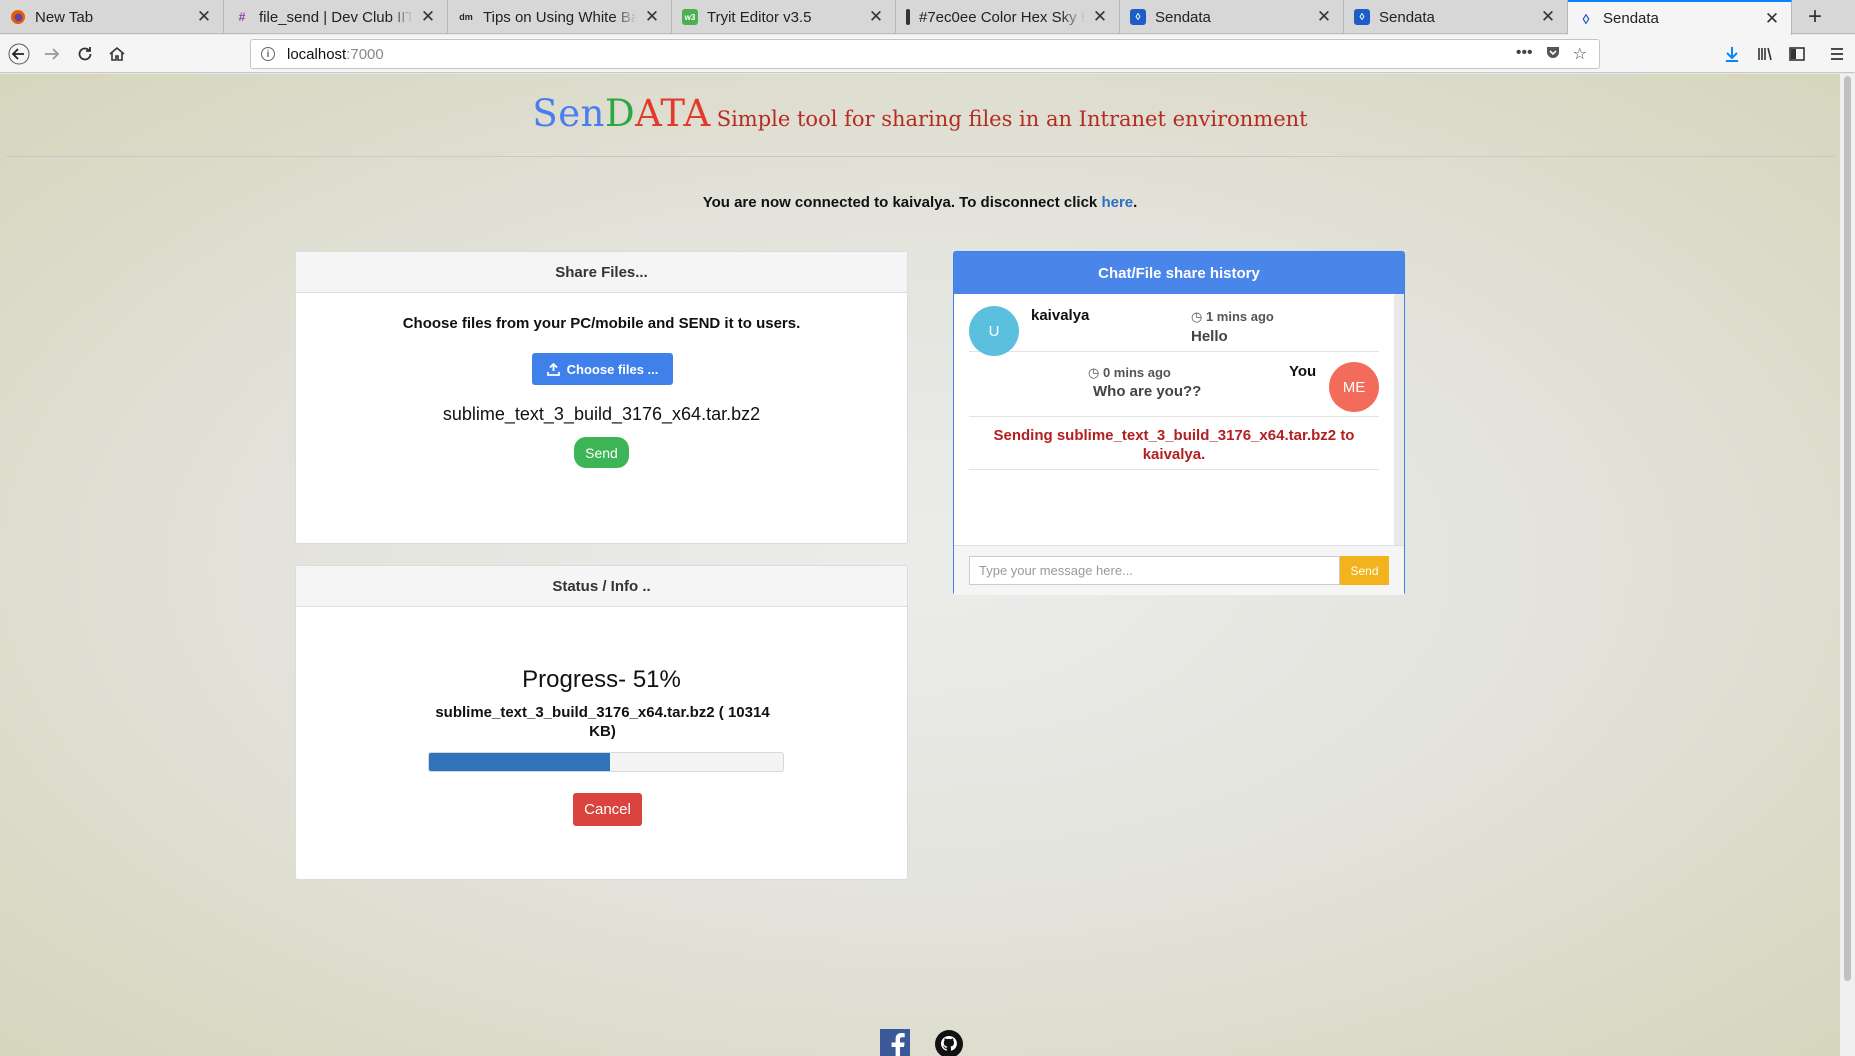  I want to click on progress-bar-fill, so click(519, 762).